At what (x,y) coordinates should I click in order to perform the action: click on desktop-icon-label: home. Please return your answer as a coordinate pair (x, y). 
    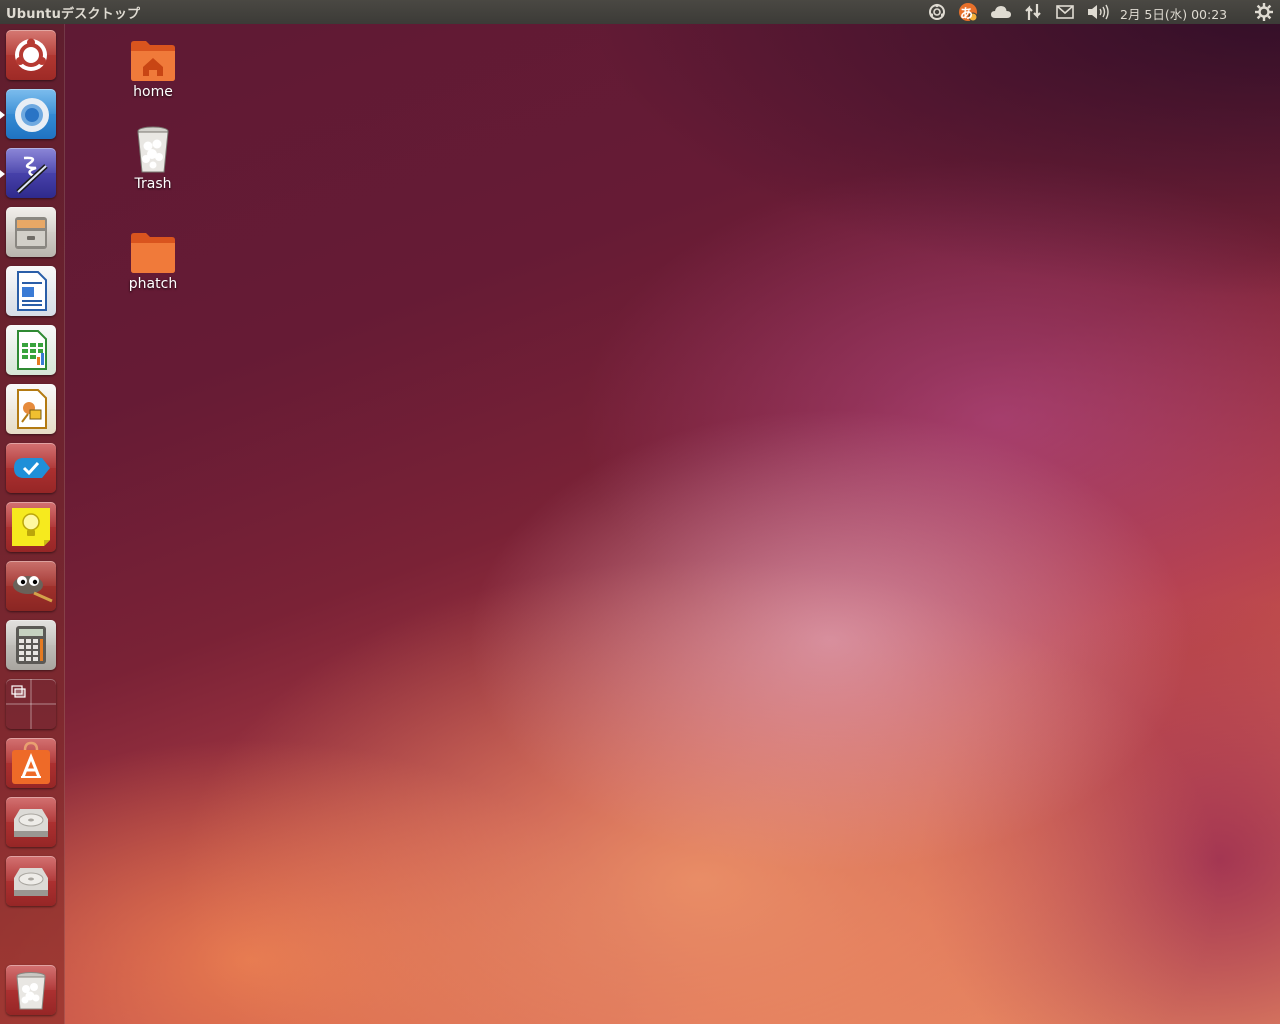
    Looking at the image, I should click on (153, 92).